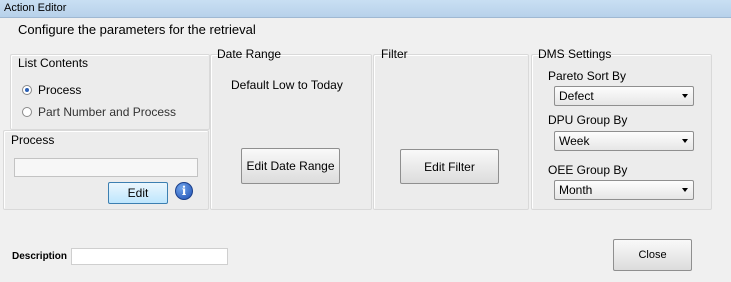  Describe the element at coordinates (33, 140) in the screenshot. I see `process-label: Process` at that location.